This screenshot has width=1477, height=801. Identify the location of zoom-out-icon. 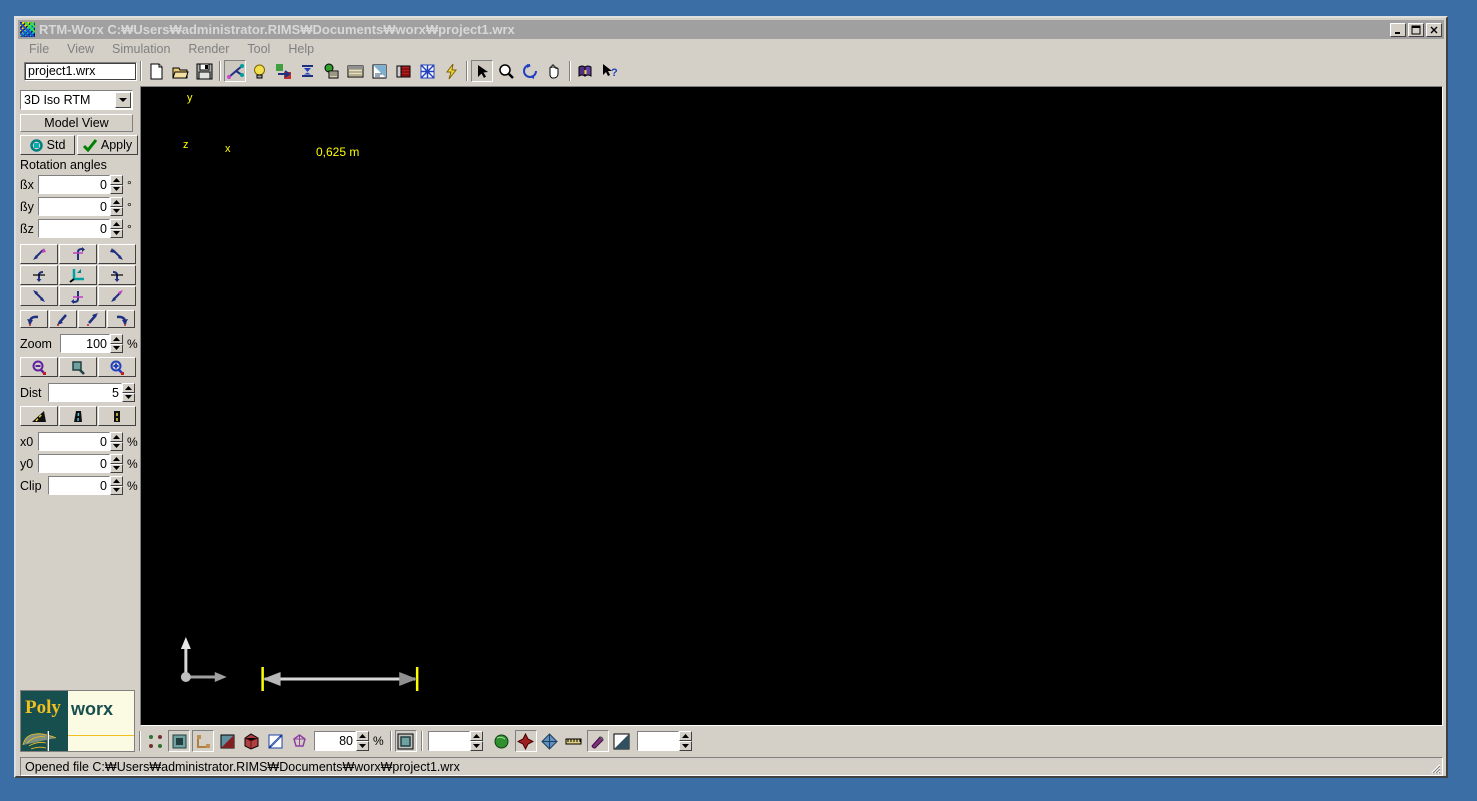
(39, 367).